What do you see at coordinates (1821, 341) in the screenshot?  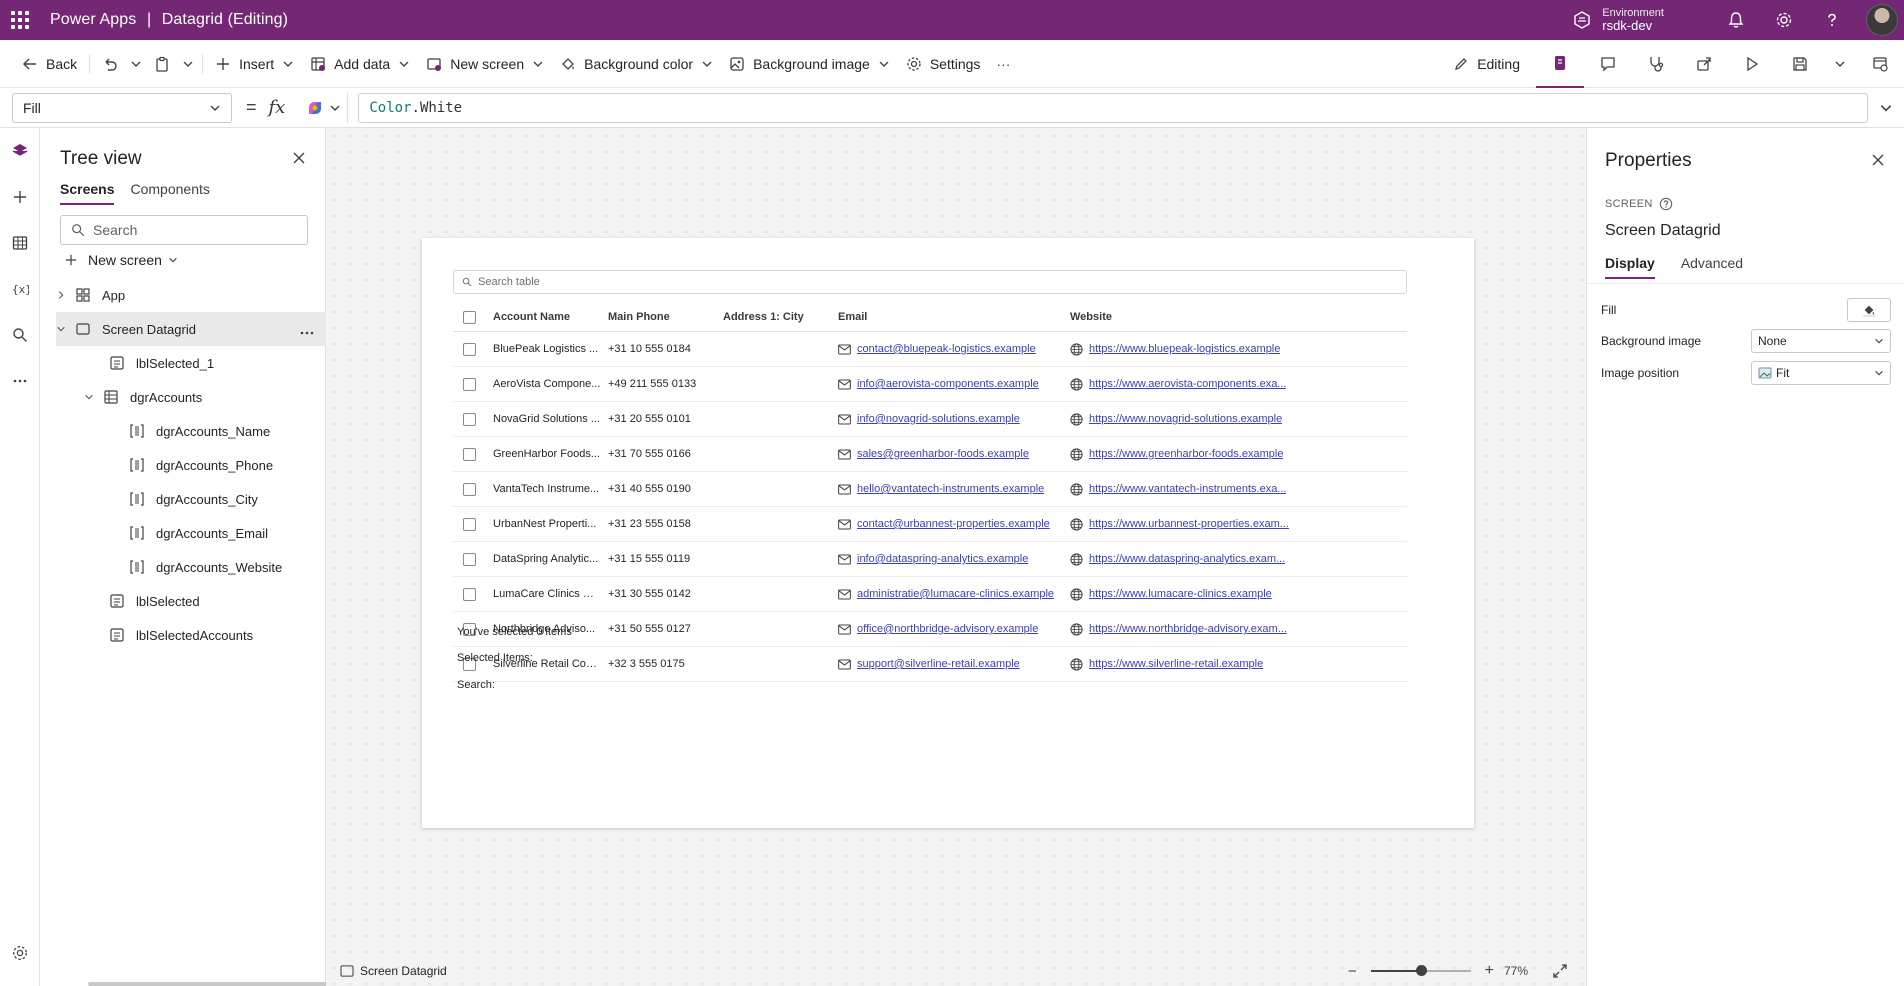 I see `background-image-dropdown: None` at bounding box center [1821, 341].